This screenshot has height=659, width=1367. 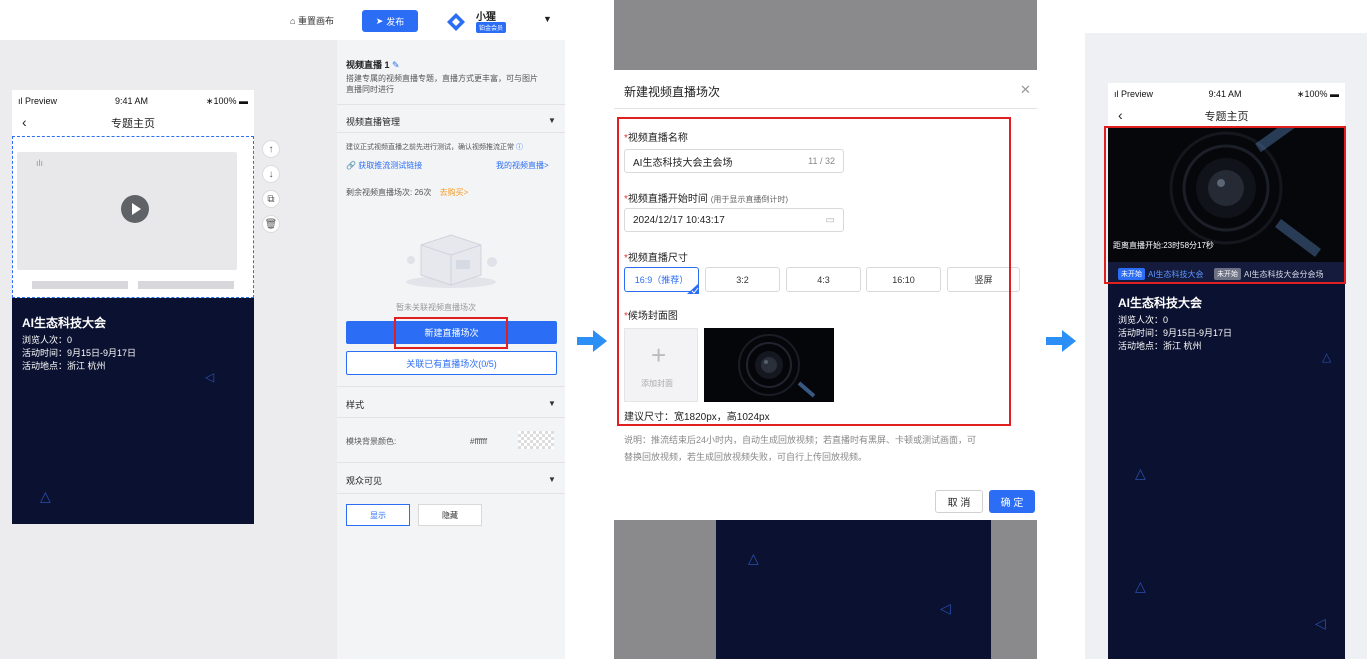 What do you see at coordinates (1025, 90) in the screenshot?
I see `close-icon: ✕` at bounding box center [1025, 90].